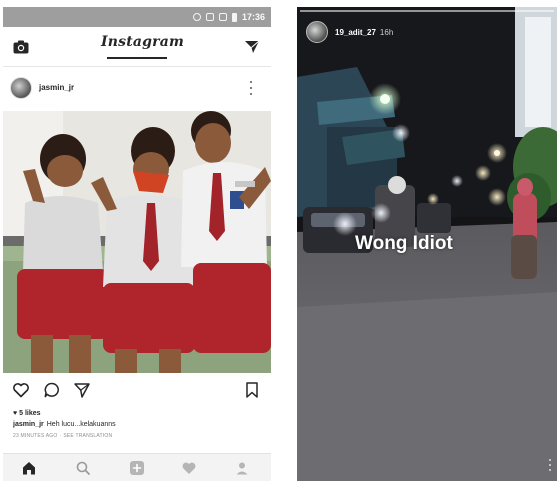  Describe the element at coordinates (30, 413) in the screenshot. I see `likes-label: 5 likes` at that location.